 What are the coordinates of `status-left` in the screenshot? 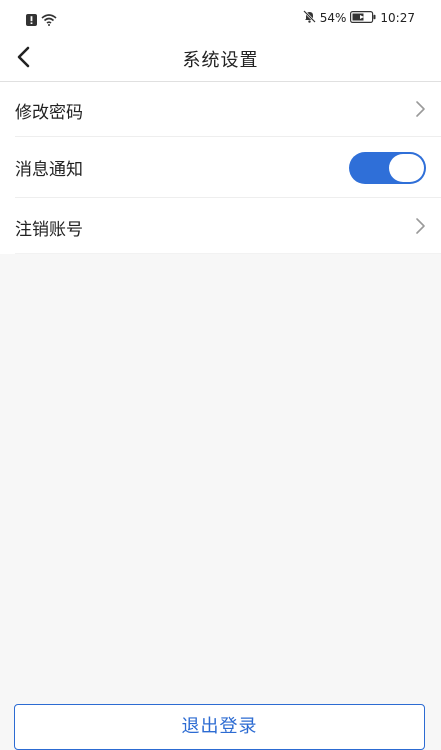 It's located at (41, 20).